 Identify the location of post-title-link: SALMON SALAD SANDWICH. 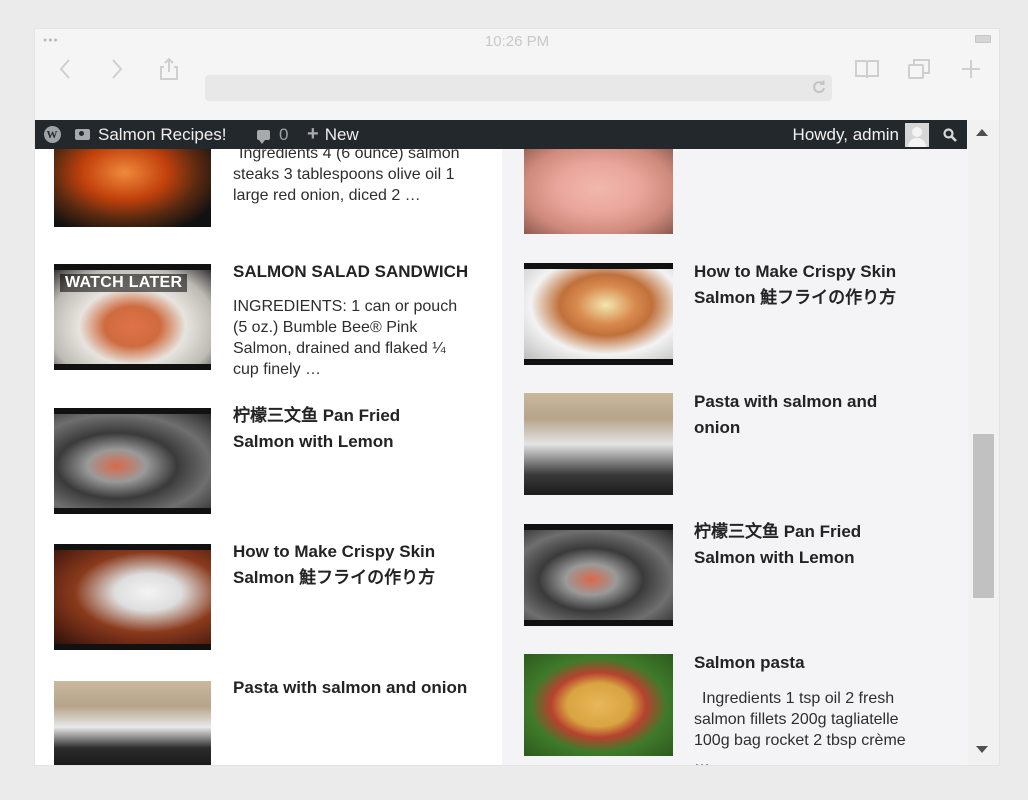
(363, 272).